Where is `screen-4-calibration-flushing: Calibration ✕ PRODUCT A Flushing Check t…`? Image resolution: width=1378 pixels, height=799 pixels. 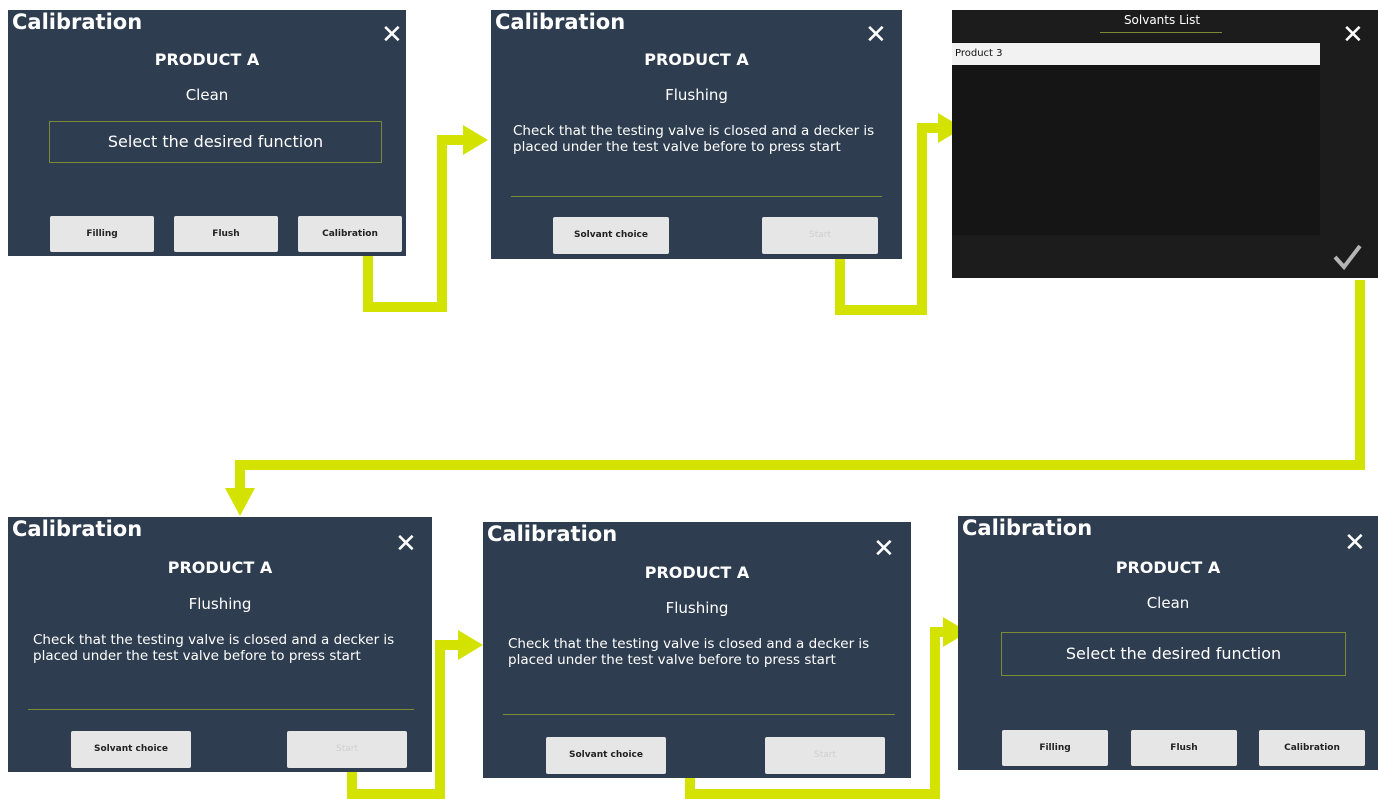 screen-4-calibration-flushing: Calibration ✕ PRODUCT A Flushing Check t… is located at coordinates (220, 644).